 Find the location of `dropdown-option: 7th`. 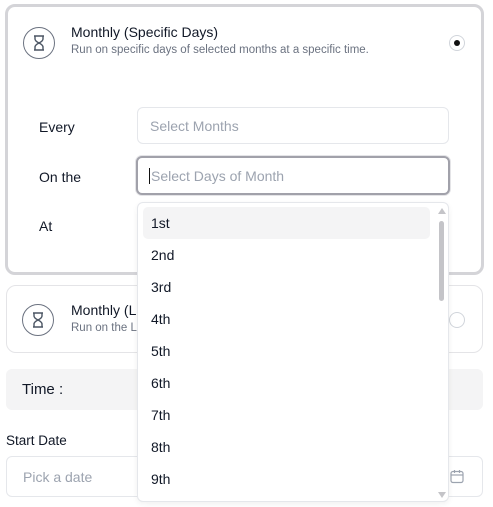

dropdown-option: 7th is located at coordinates (286, 415).